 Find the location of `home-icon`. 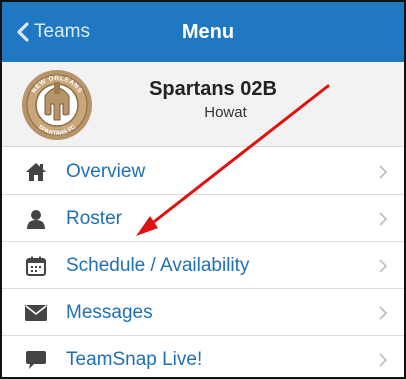

home-icon is located at coordinates (36, 172).